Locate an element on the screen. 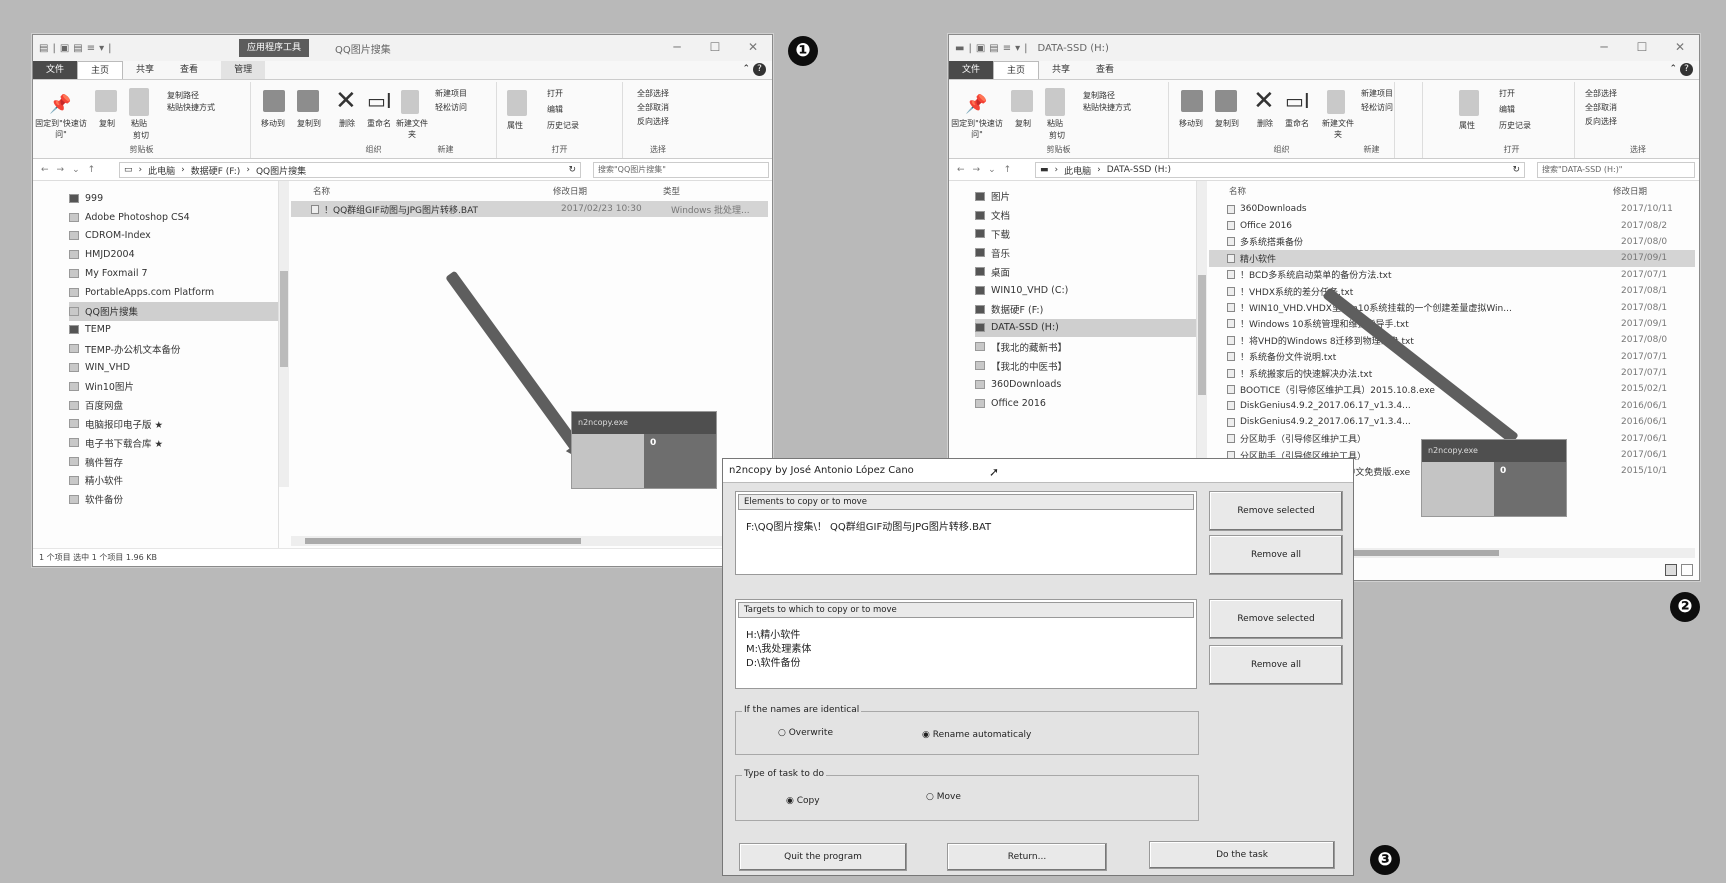 The height and width of the screenshot is (883, 1726). nav-item: TEMP-办公机文本备份 is located at coordinates (173, 348).